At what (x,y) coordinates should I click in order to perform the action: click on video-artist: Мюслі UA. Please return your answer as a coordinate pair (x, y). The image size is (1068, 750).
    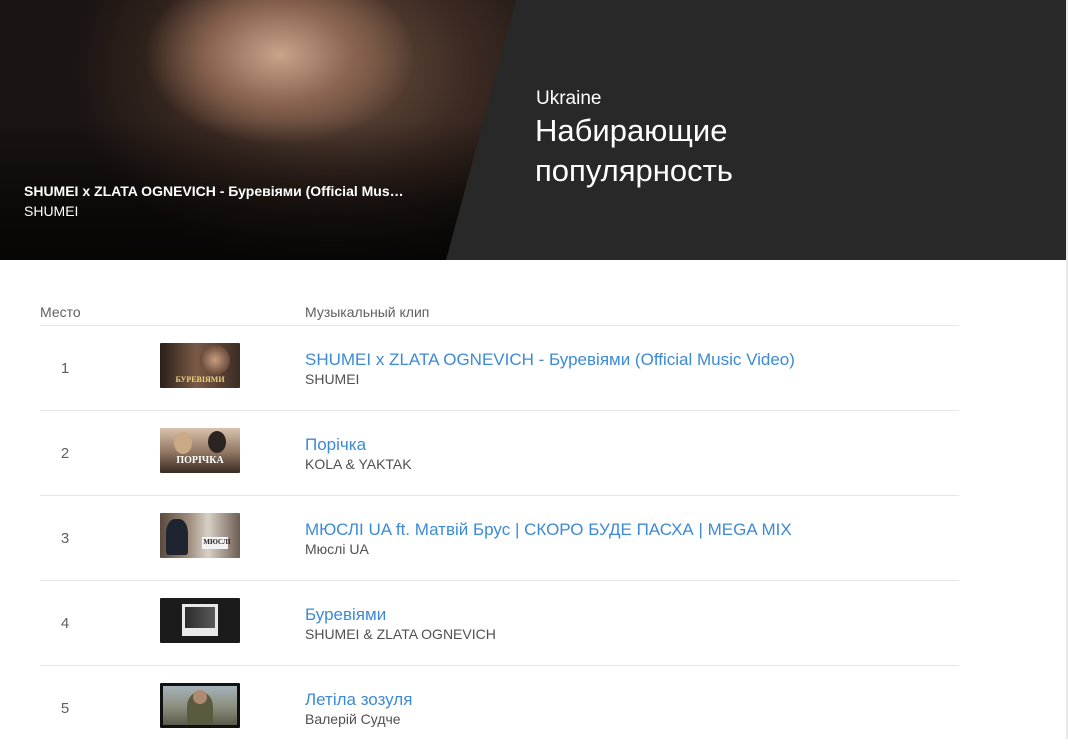
    Looking at the image, I should click on (337, 549).